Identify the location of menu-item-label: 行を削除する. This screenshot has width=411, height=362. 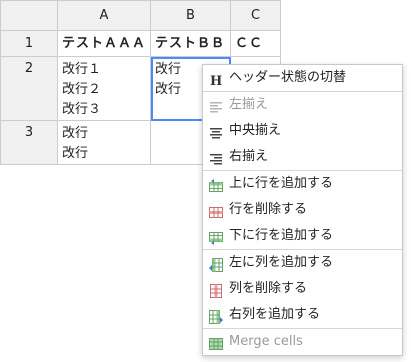
(268, 209).